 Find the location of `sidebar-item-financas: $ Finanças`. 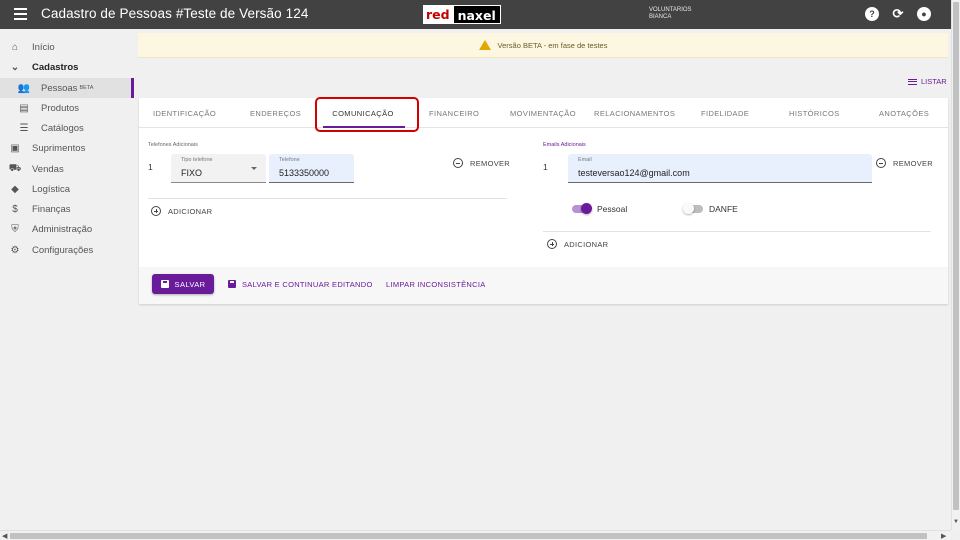

sidebar-item-financas: $ Finanças is located at coordinates (67, 209).